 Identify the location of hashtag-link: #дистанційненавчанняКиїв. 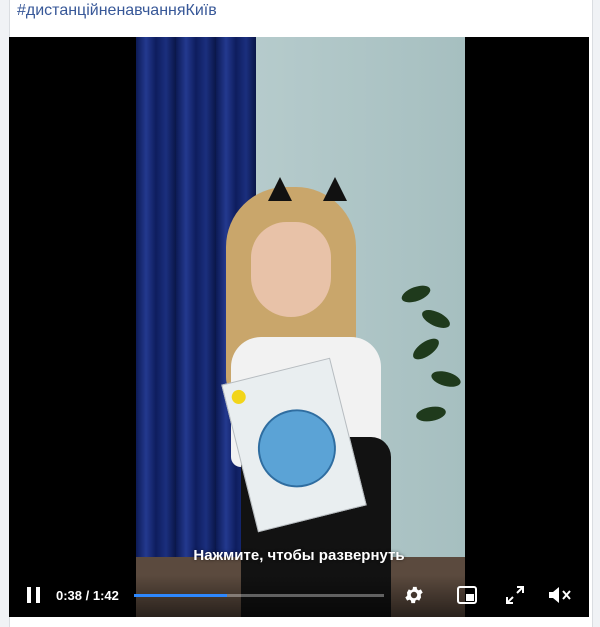
(117, 11).